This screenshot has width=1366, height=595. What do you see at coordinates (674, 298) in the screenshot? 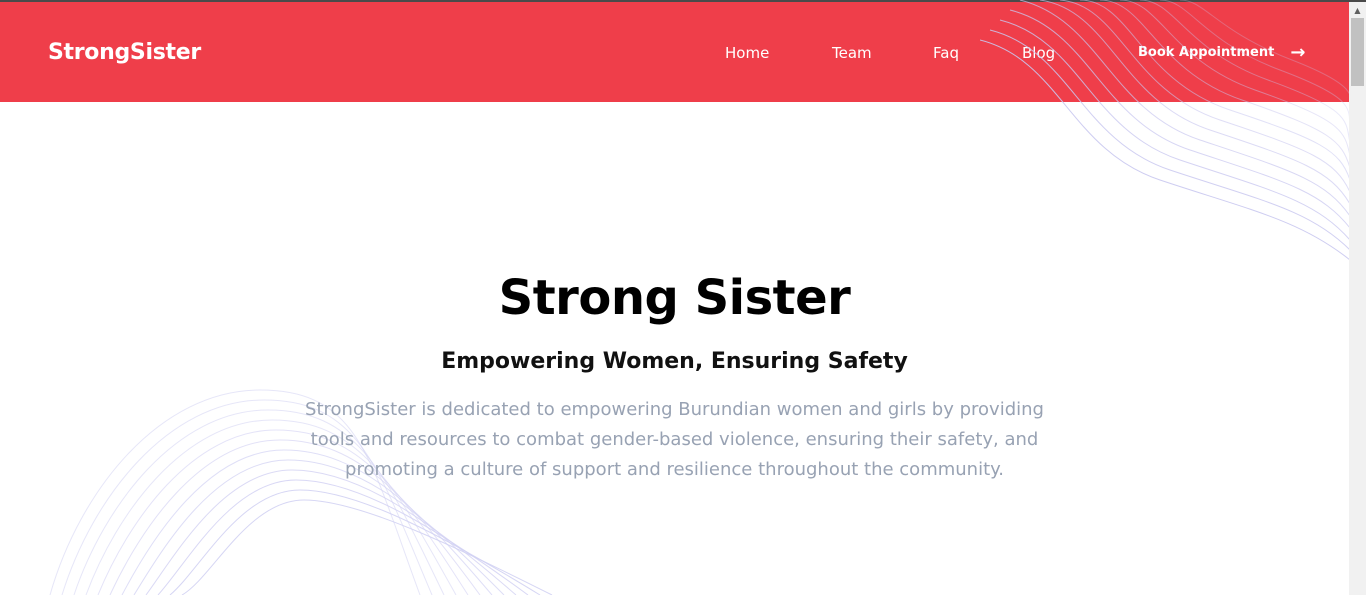
I see `hero-title: Strong Sister` at bounding box center [674, 298].